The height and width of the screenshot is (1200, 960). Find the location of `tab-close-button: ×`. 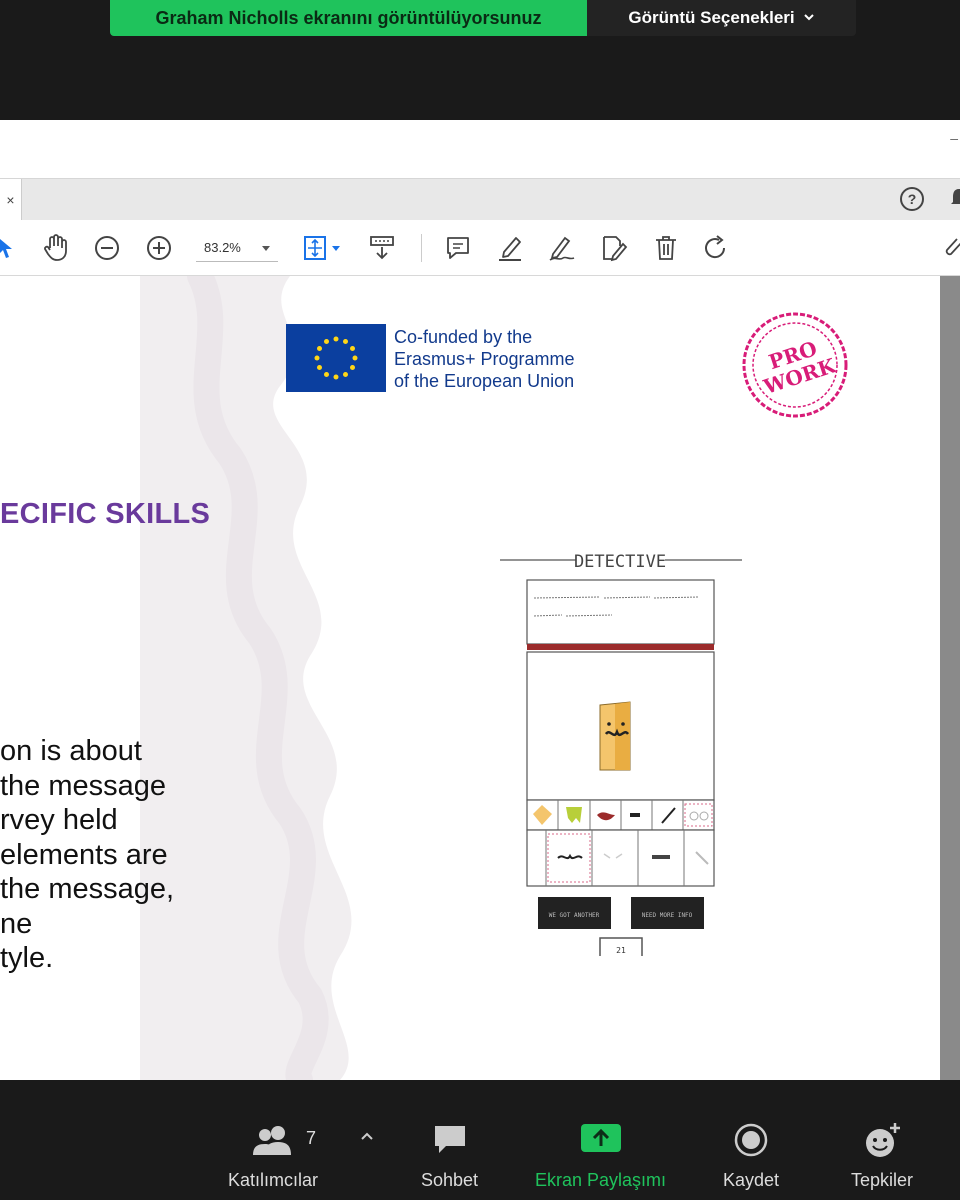

tab-close-button: × is located at coordinates (11, 200).